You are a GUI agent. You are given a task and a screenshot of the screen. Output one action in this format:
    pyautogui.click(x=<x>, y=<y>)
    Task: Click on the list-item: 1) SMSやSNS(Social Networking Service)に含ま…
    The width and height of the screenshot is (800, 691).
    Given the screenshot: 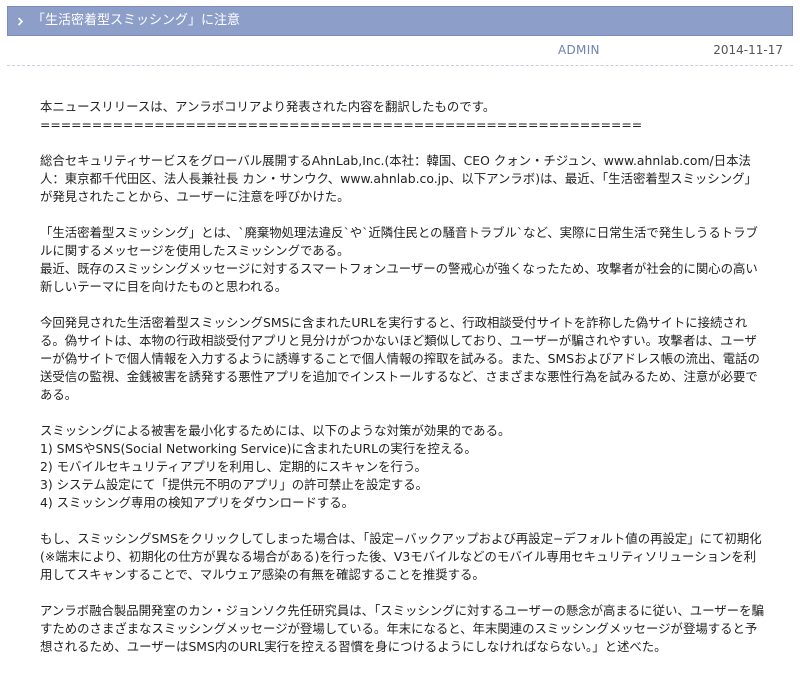 What is the action you would take?
    pyautogui.click(x=258, y=448)
    